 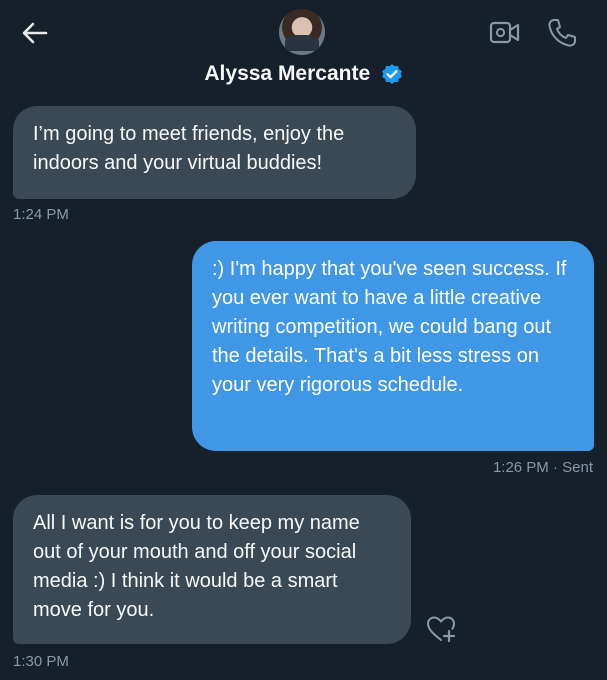 I want to click on video-camera-icon, so click(x=504, y=32).